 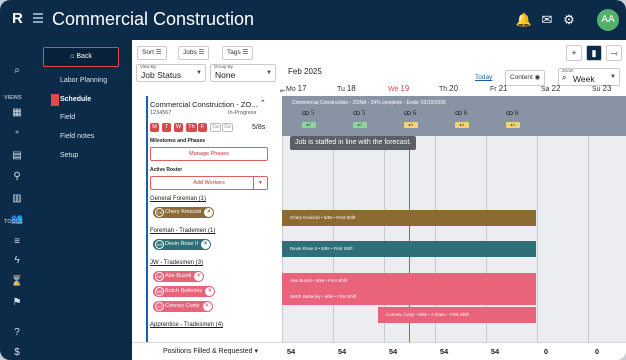 What do you see at coordinates (537, 77) in the screenshot?
I see `eye-icon: ◉` at bounding box center [537, 77].